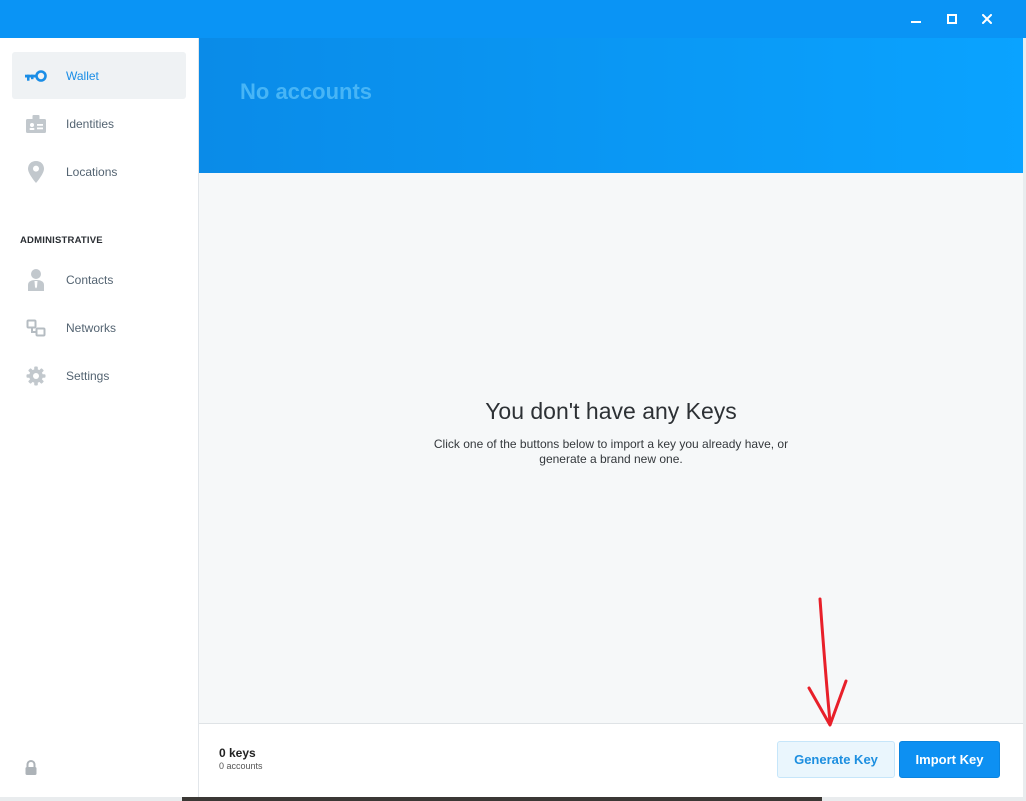 The image size is (1026, 801). I want to click on close-icon, so click(987, 19).